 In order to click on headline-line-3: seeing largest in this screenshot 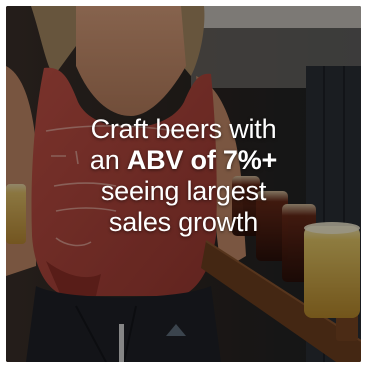, I will do `click(183, 191)`.